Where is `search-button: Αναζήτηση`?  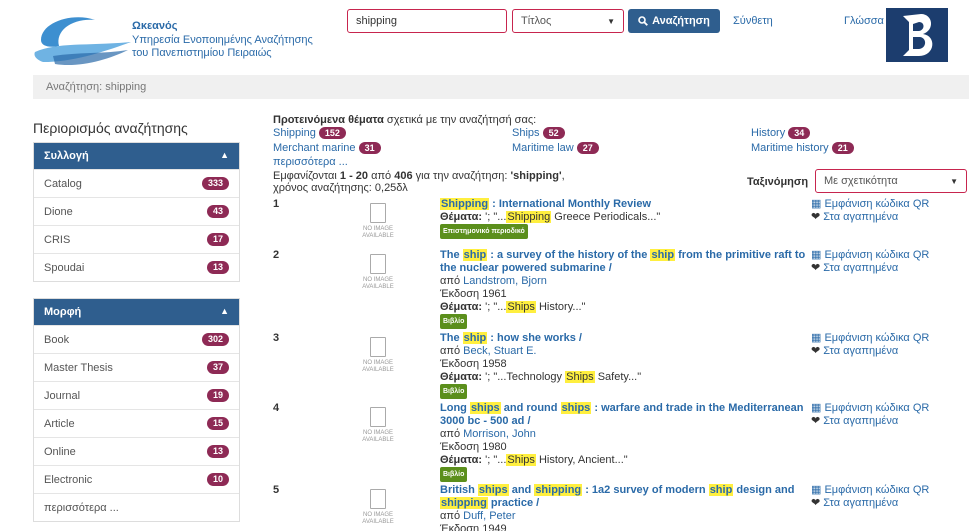 search-button: Αναζήτηση is located at coordinates (674, 21).